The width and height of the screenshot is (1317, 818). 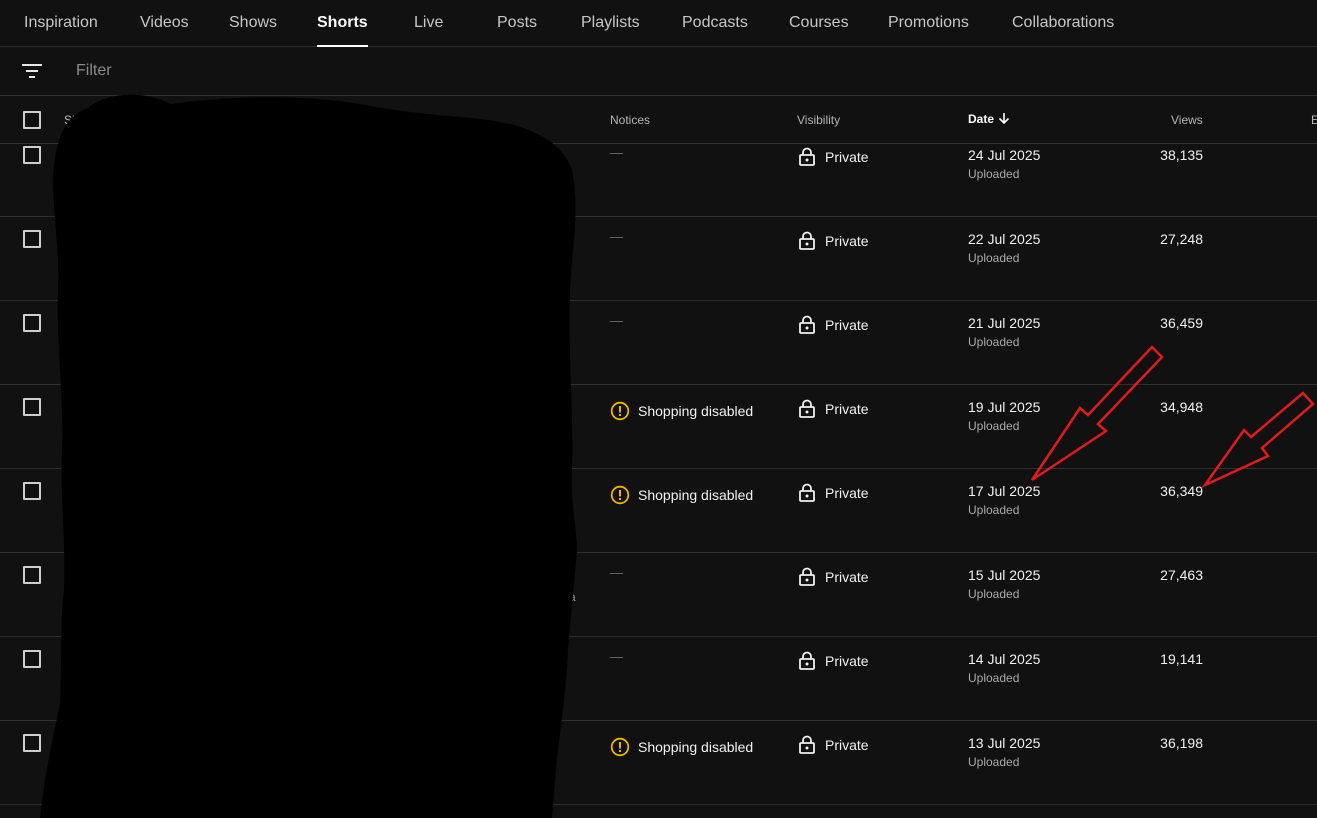 I want to click on header-visibility: Visibility, so click(x=818, y=120).